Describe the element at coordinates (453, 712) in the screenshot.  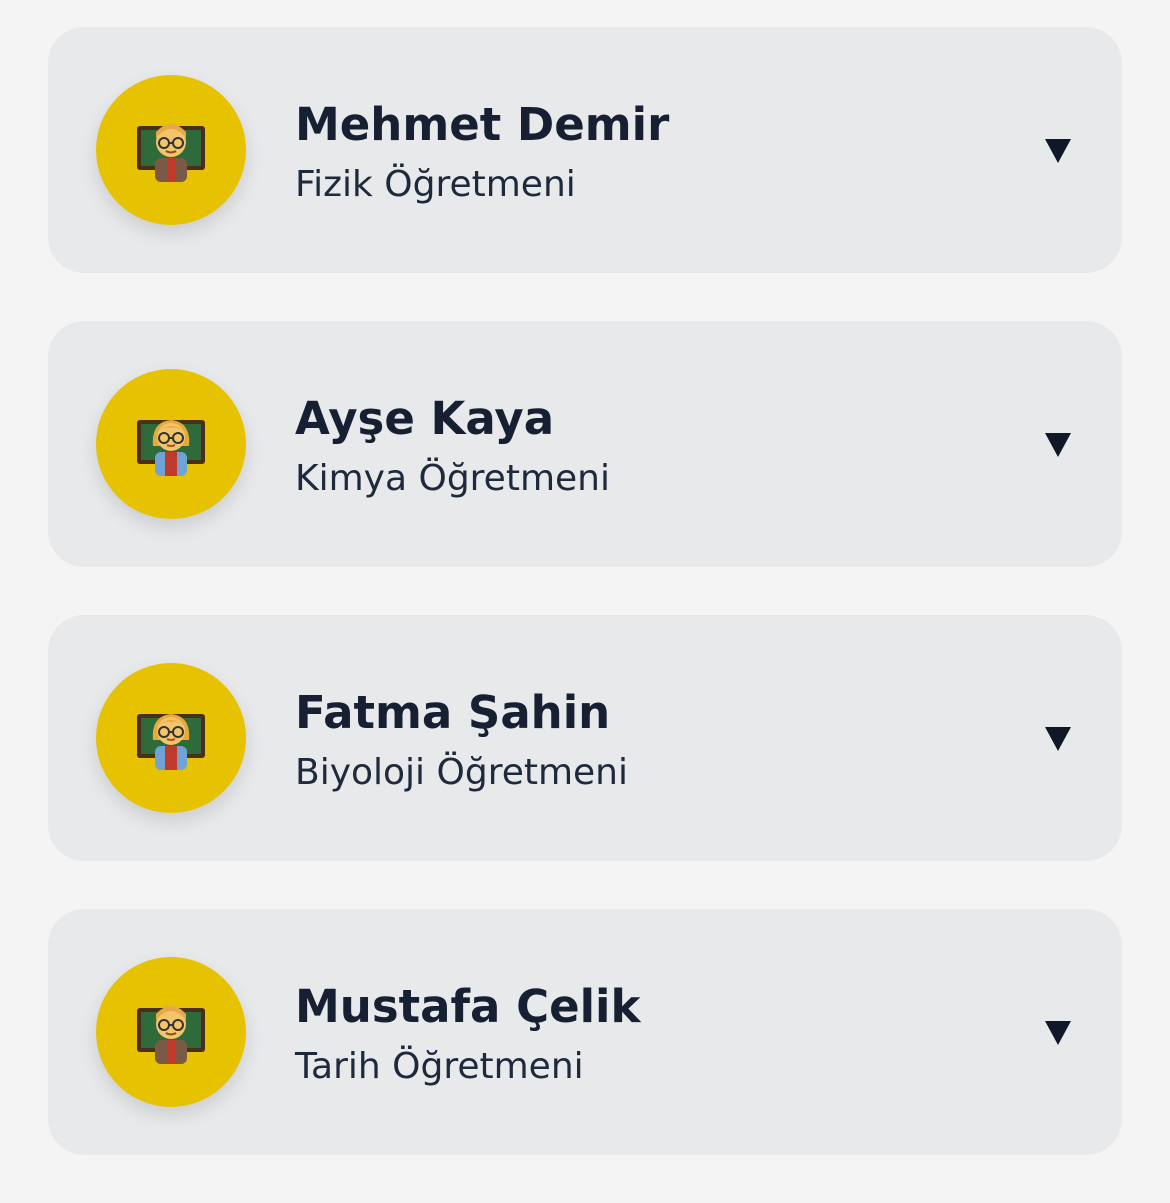
I see `teacher-name: Fatma Şahin` at that location.